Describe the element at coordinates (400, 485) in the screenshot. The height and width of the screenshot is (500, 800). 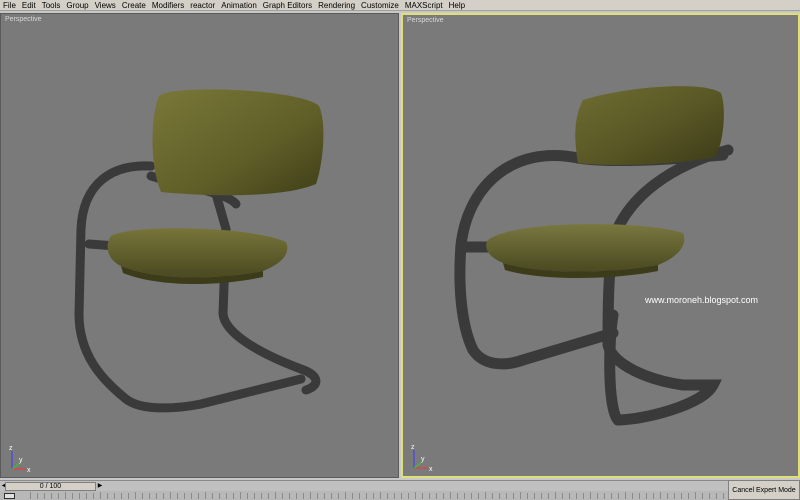
I see `time-slider-bar: ◀ 0 / 100 ▶` at that location.